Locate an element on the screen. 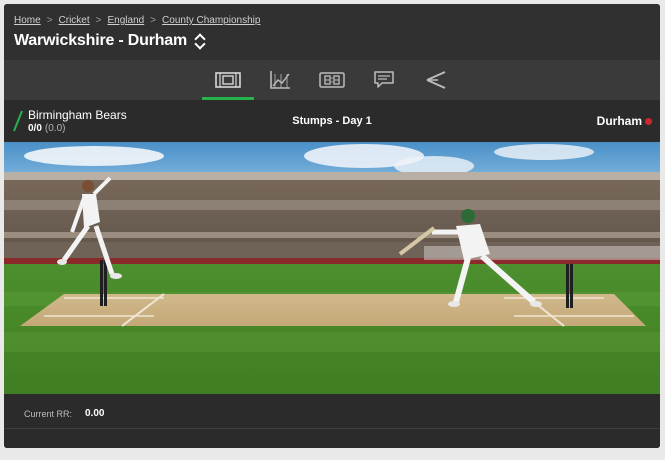 The width and height of the screenshot is (665, 460). speech-bubble-icon is located at coordinates (384, 79).